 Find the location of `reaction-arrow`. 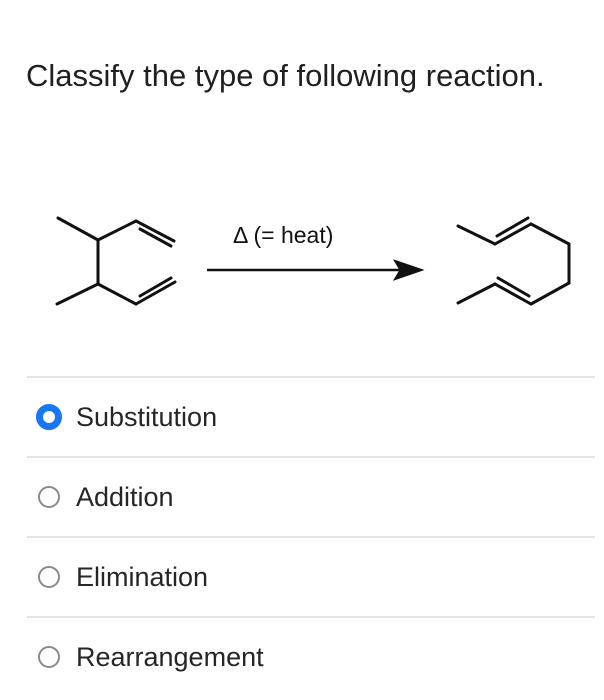

reaction-arrow is located at coordinates (316, 270).